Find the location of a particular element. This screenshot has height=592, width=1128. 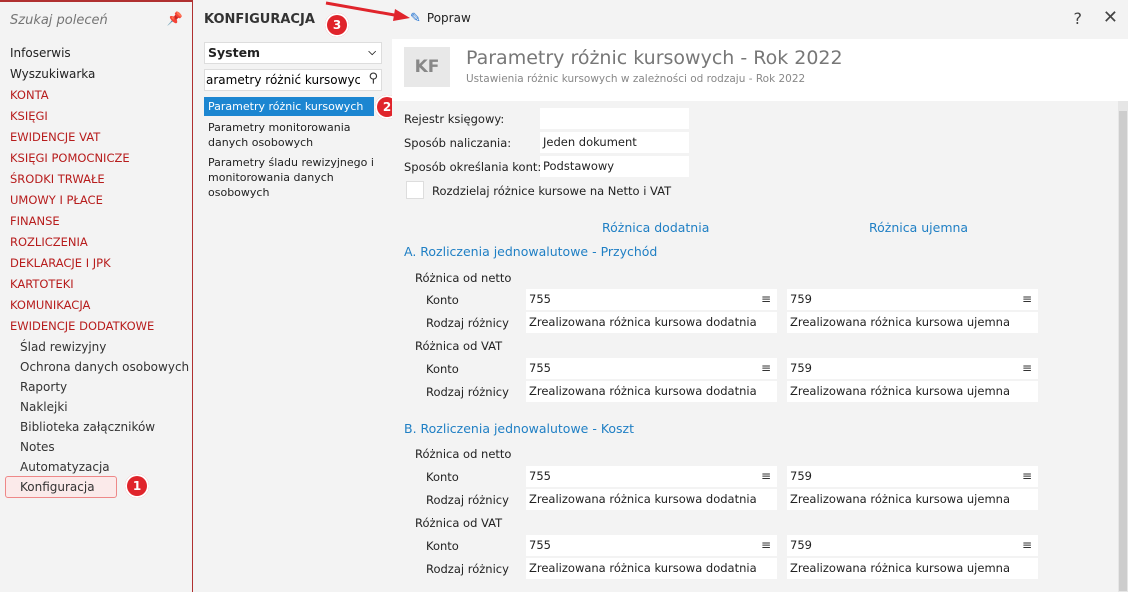

nav-item-wyszukiwarka: Wyszukiwarka is located at coordinates (96, 74).